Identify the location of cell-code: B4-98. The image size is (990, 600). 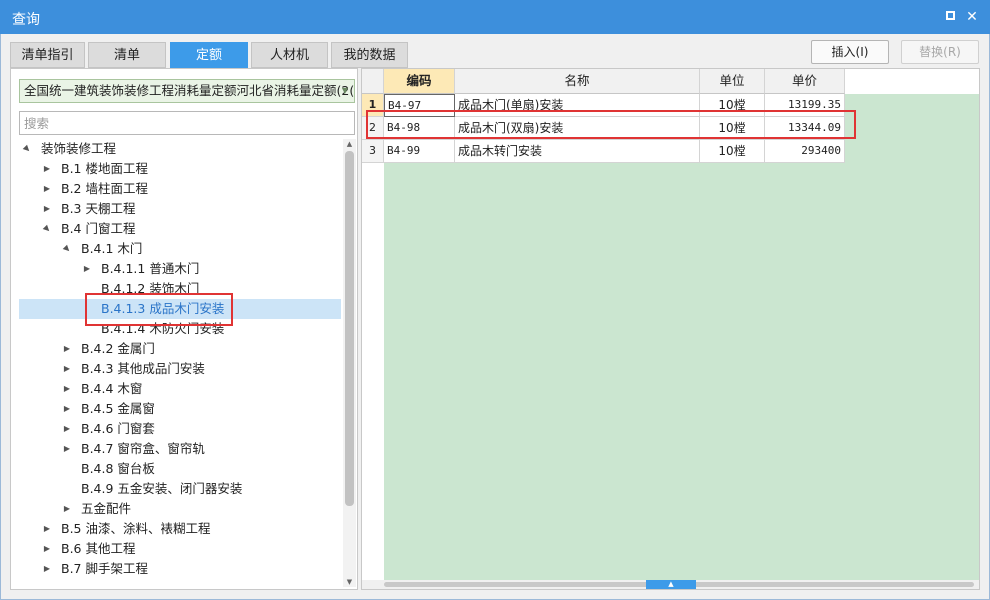
(419, 128).